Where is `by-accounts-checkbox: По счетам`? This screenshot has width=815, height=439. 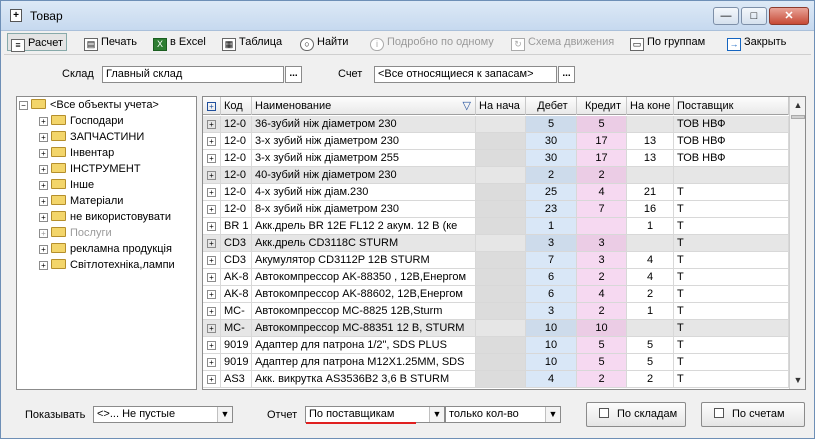
by-accounts-checkbox: По счетам is located at coordinates (753, 414).